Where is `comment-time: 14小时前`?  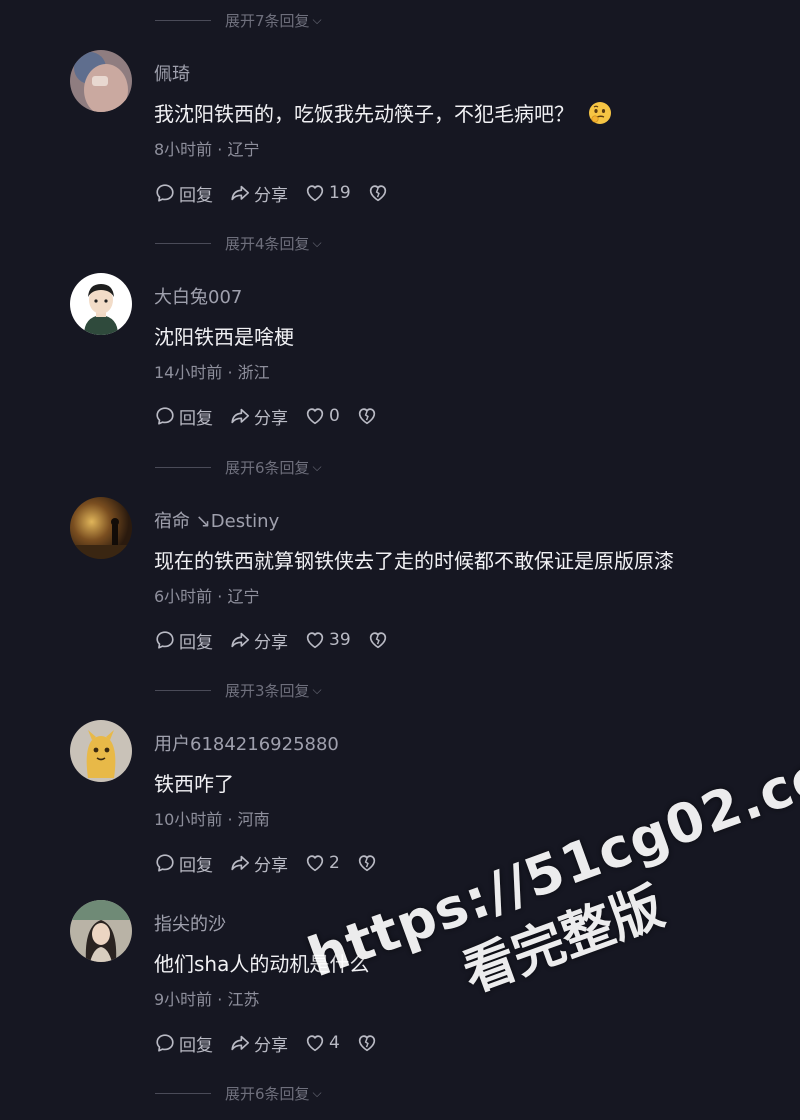 comment-time: 14小时前 is located at coordinates (188, 372).